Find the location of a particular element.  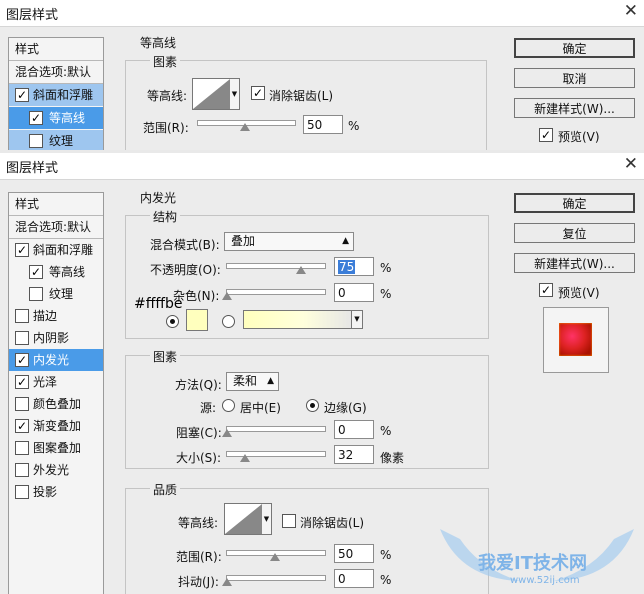

gradient-overlay-checkbox: ✓ is located at coordinates (22, 426).